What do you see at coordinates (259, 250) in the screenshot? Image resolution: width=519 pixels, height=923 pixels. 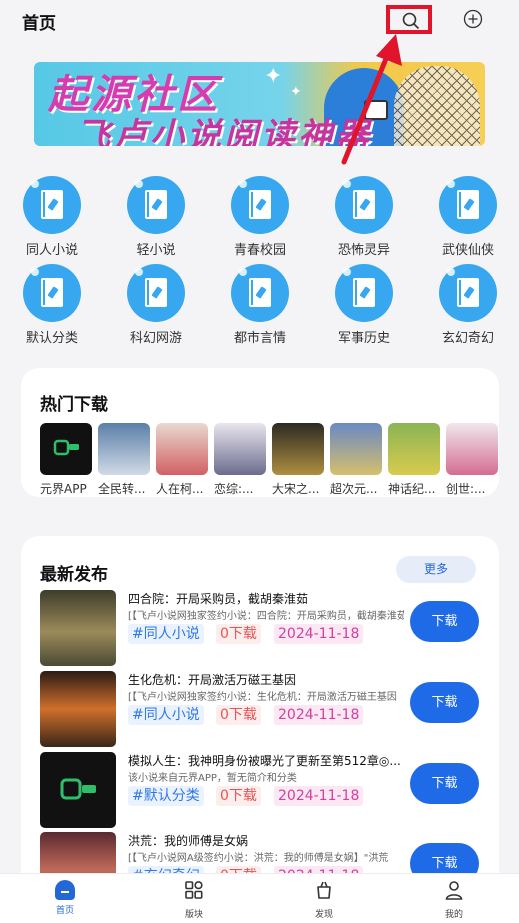 I see `category-label: 青春校园` at bounding box center [259, 250].